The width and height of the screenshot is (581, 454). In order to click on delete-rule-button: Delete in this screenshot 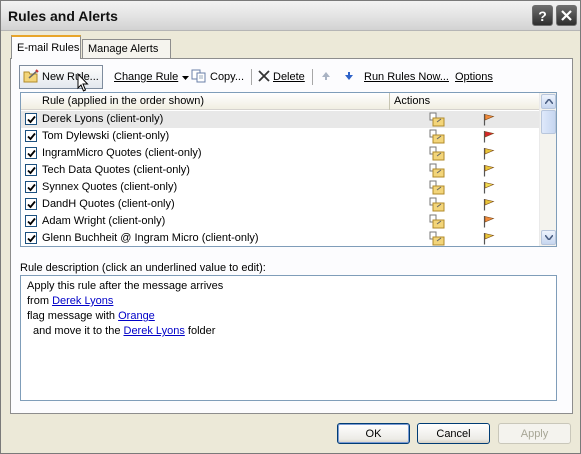, I will do `click(281, 77)`.